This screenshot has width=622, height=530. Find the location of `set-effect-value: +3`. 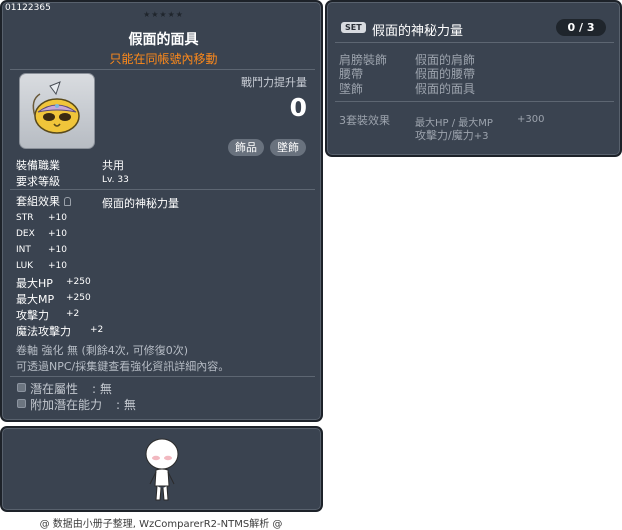

set-effect-value: +3 is located at coordinates (481, 136).